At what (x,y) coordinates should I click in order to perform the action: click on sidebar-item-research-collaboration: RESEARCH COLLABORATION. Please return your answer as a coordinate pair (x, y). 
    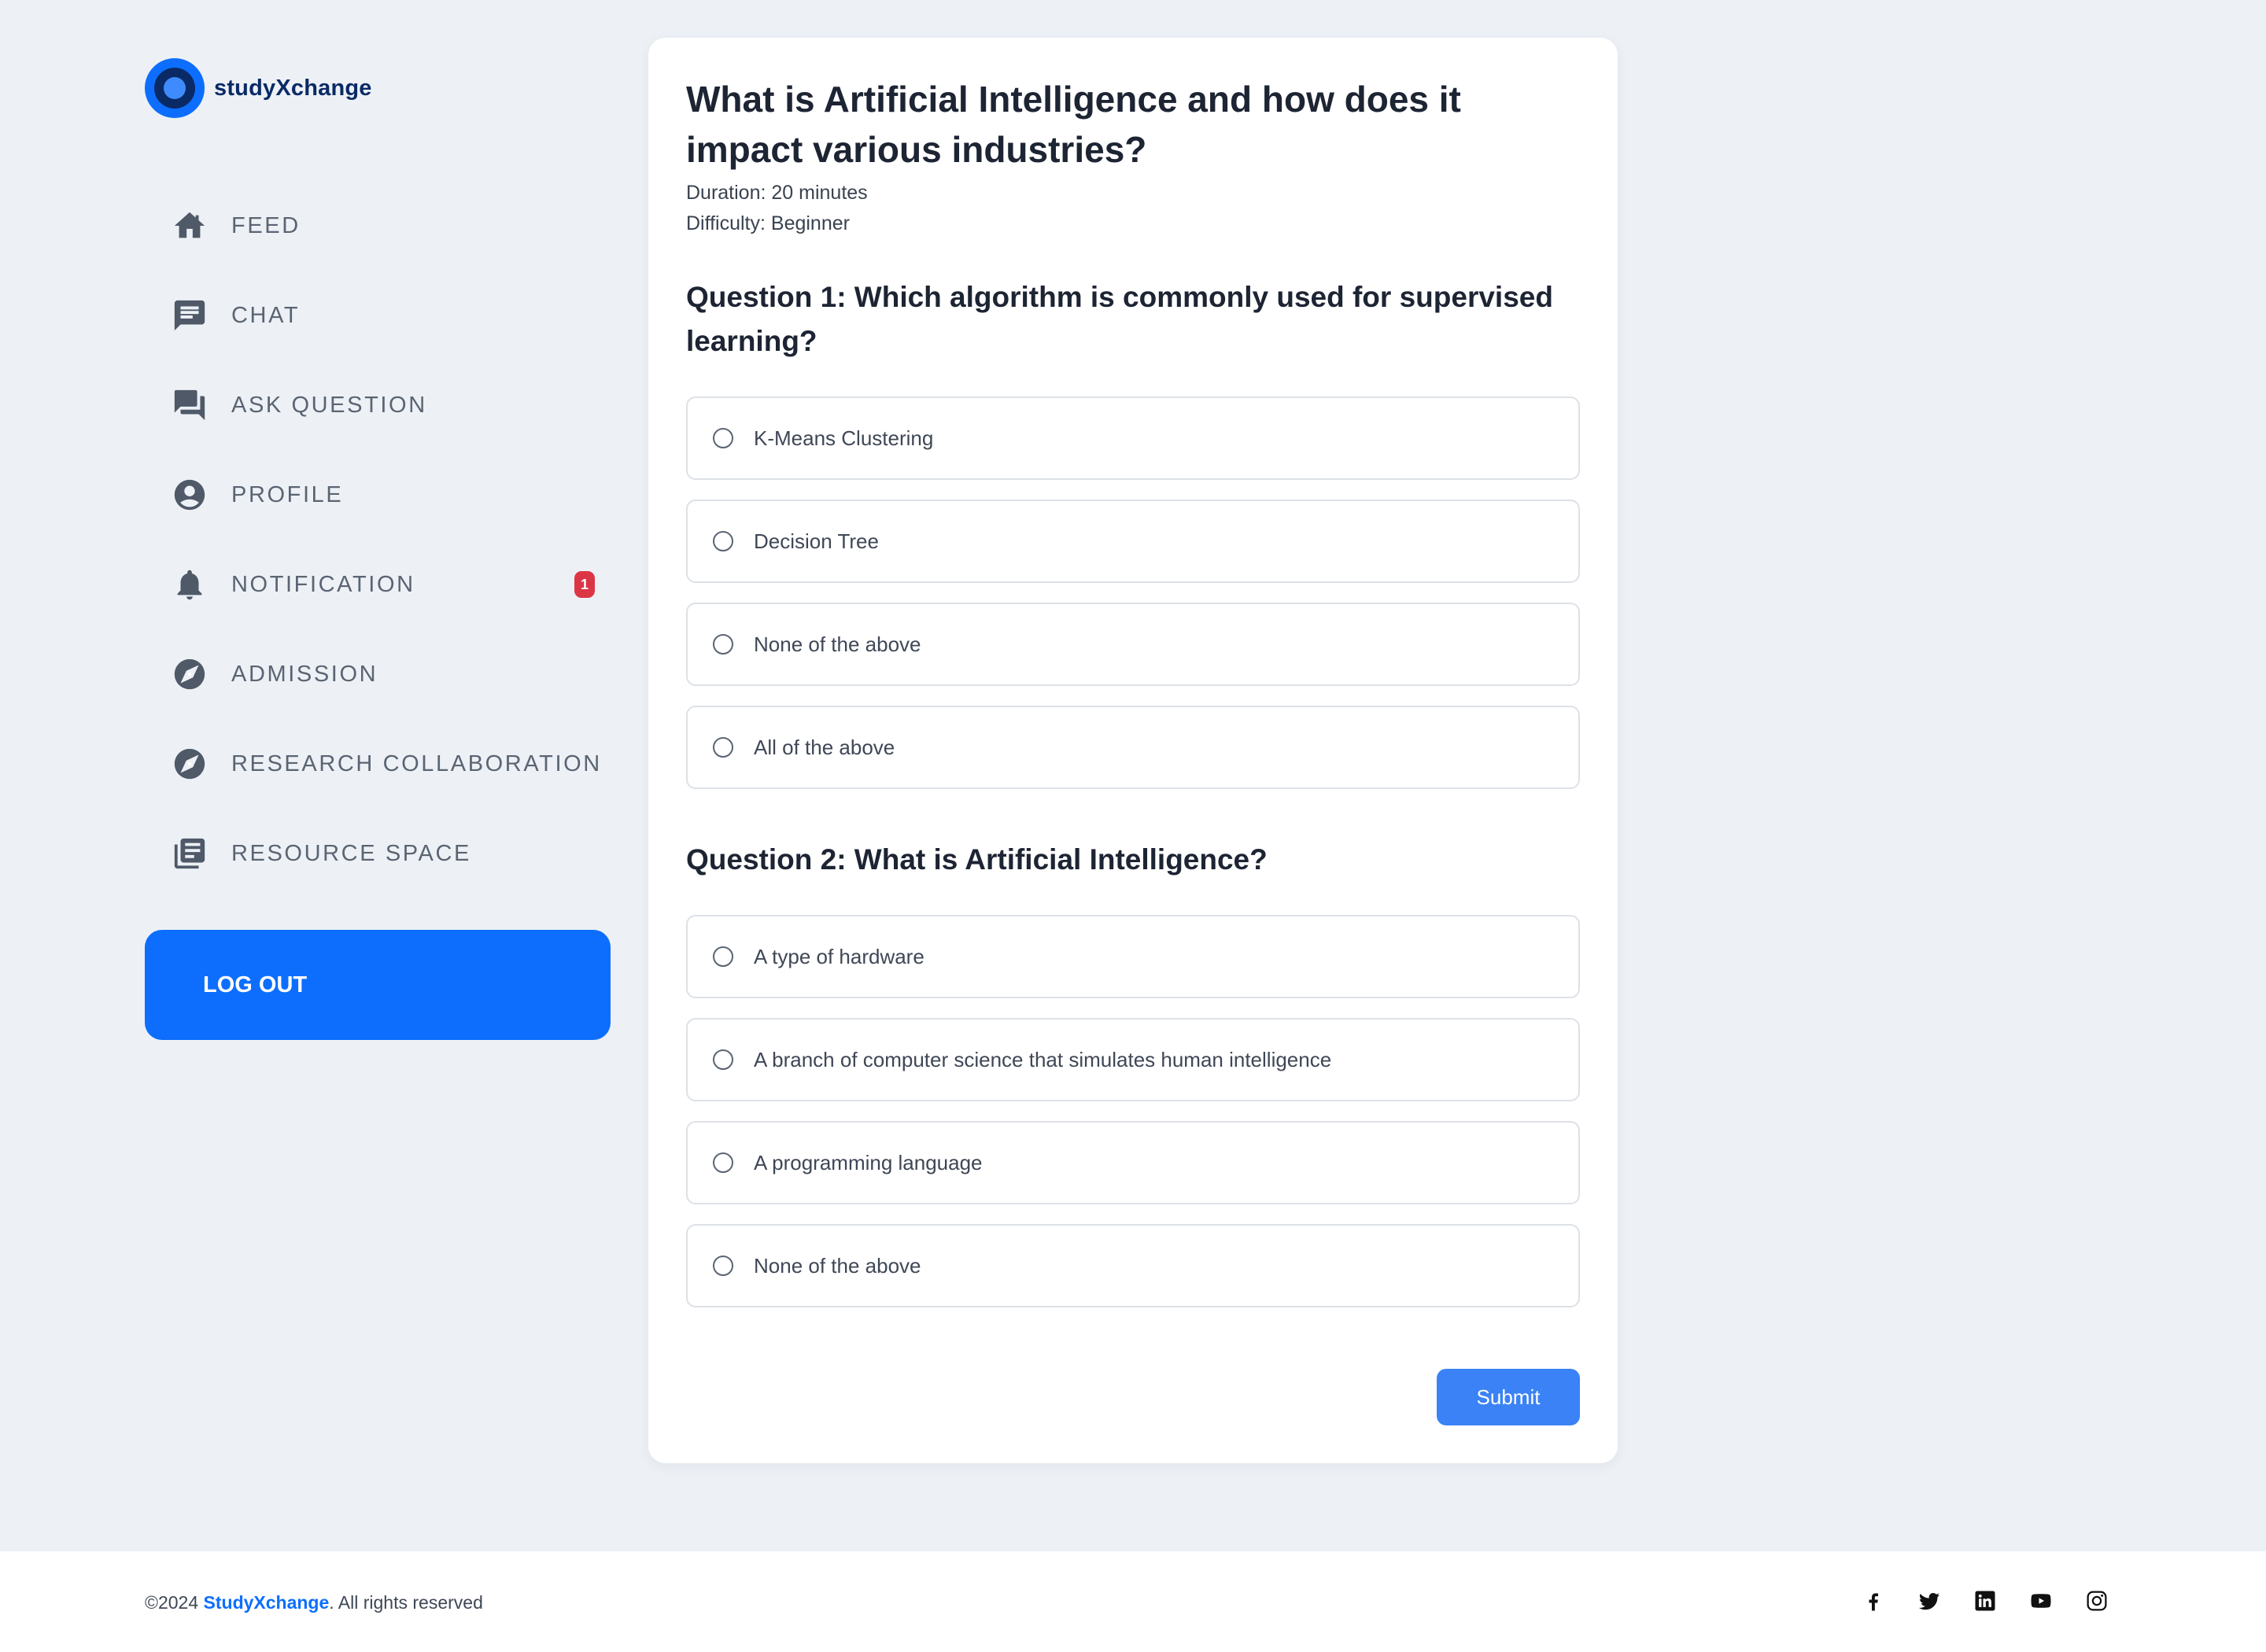
    Looking at the image, I should click on (378, 764).